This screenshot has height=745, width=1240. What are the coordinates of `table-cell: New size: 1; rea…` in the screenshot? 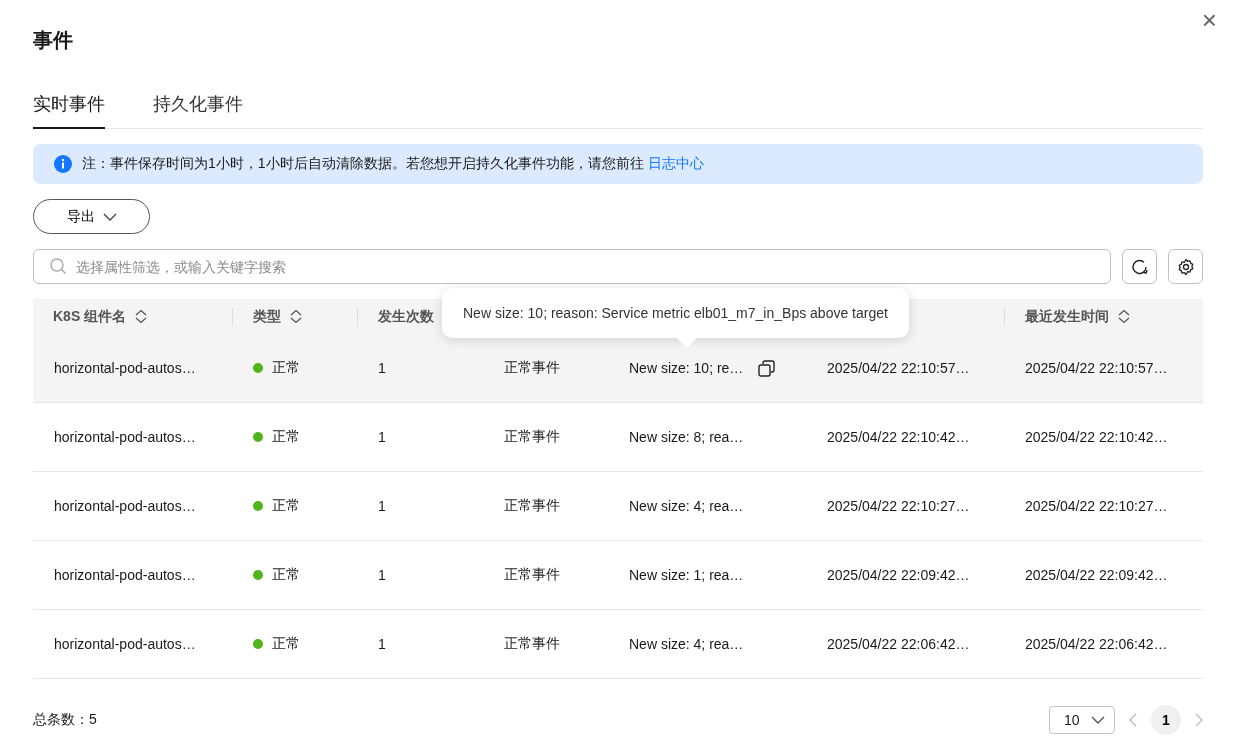 It's located at (686, 575).